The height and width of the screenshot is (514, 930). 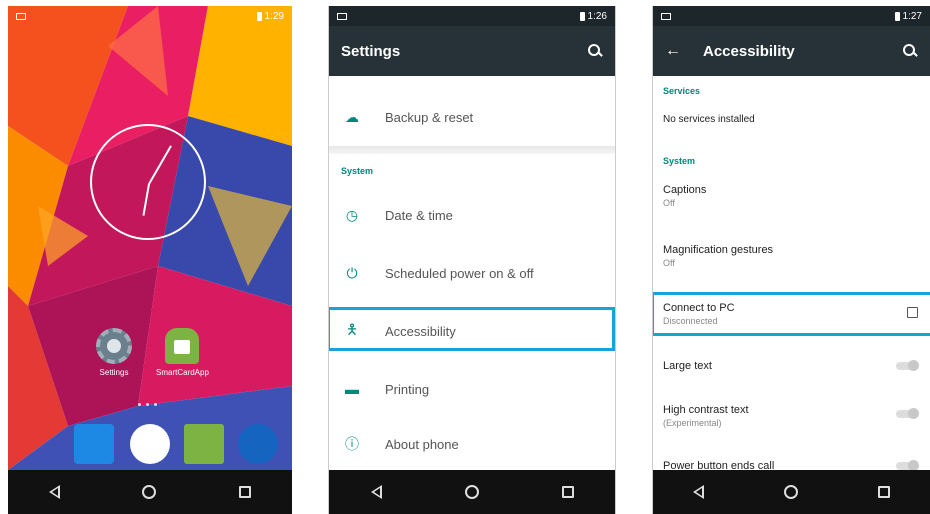 I want to click on settings-item-scheduled-power: ⏻ Scheduled power on & off, so click(x=472, y=273).